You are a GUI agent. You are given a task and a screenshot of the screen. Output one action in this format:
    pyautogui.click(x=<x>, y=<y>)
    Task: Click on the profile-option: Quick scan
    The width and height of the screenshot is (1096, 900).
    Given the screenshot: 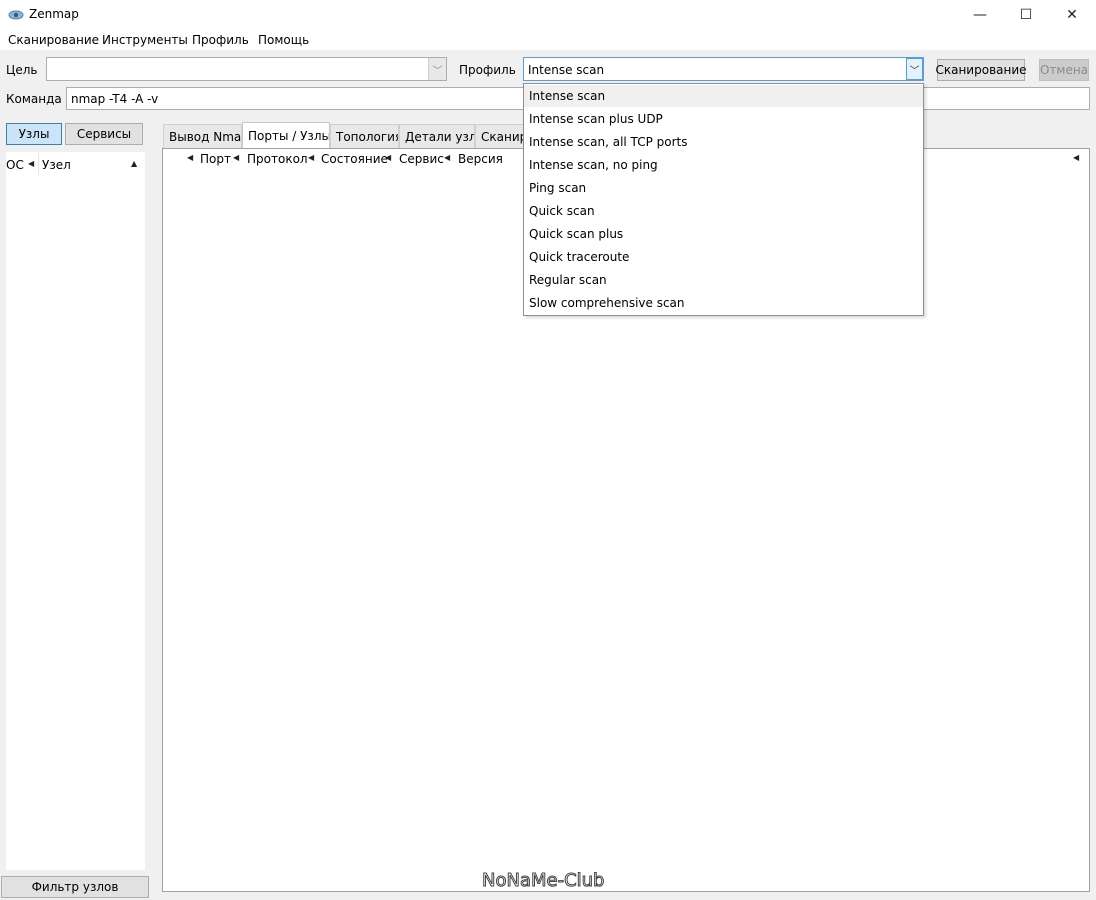 What is the action you would take?
    pyautogui.click(x=723, y=211)
    